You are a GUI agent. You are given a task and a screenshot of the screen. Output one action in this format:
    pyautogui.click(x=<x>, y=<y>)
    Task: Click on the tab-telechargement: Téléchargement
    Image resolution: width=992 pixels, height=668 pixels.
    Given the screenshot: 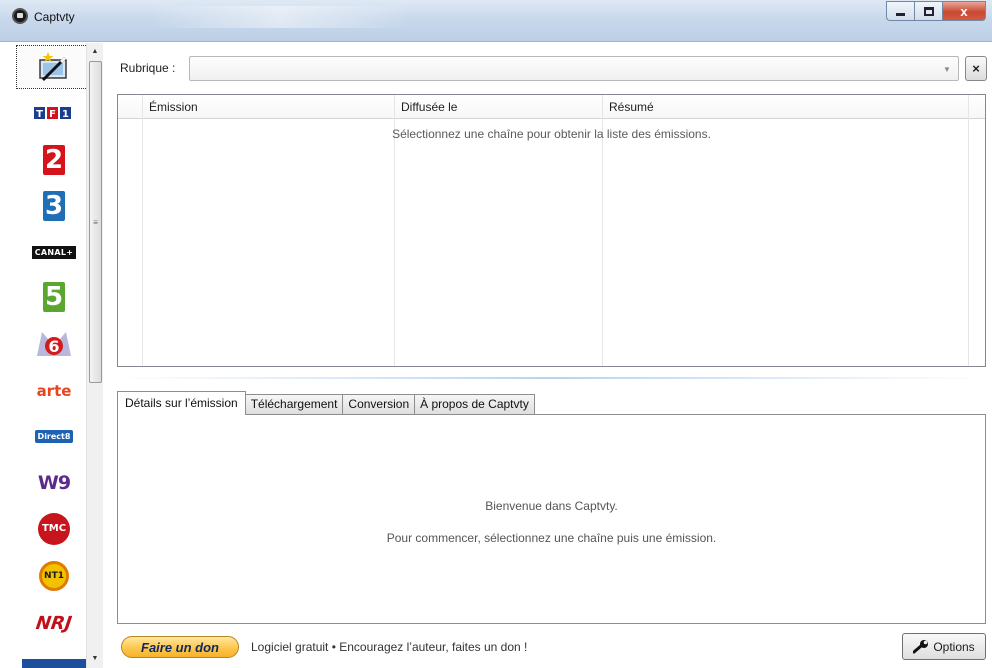 What is the action you would take?
    pyautogui.click(x=294, y=404)
    